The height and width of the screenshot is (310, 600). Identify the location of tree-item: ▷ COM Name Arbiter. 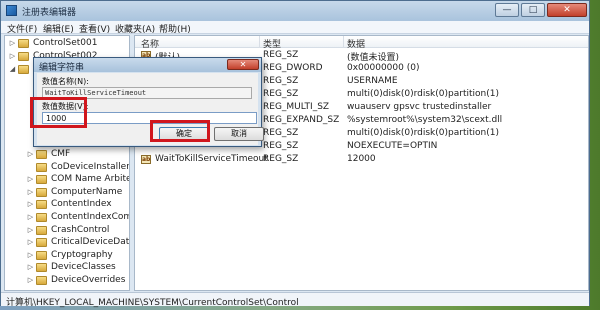
(67, 179).